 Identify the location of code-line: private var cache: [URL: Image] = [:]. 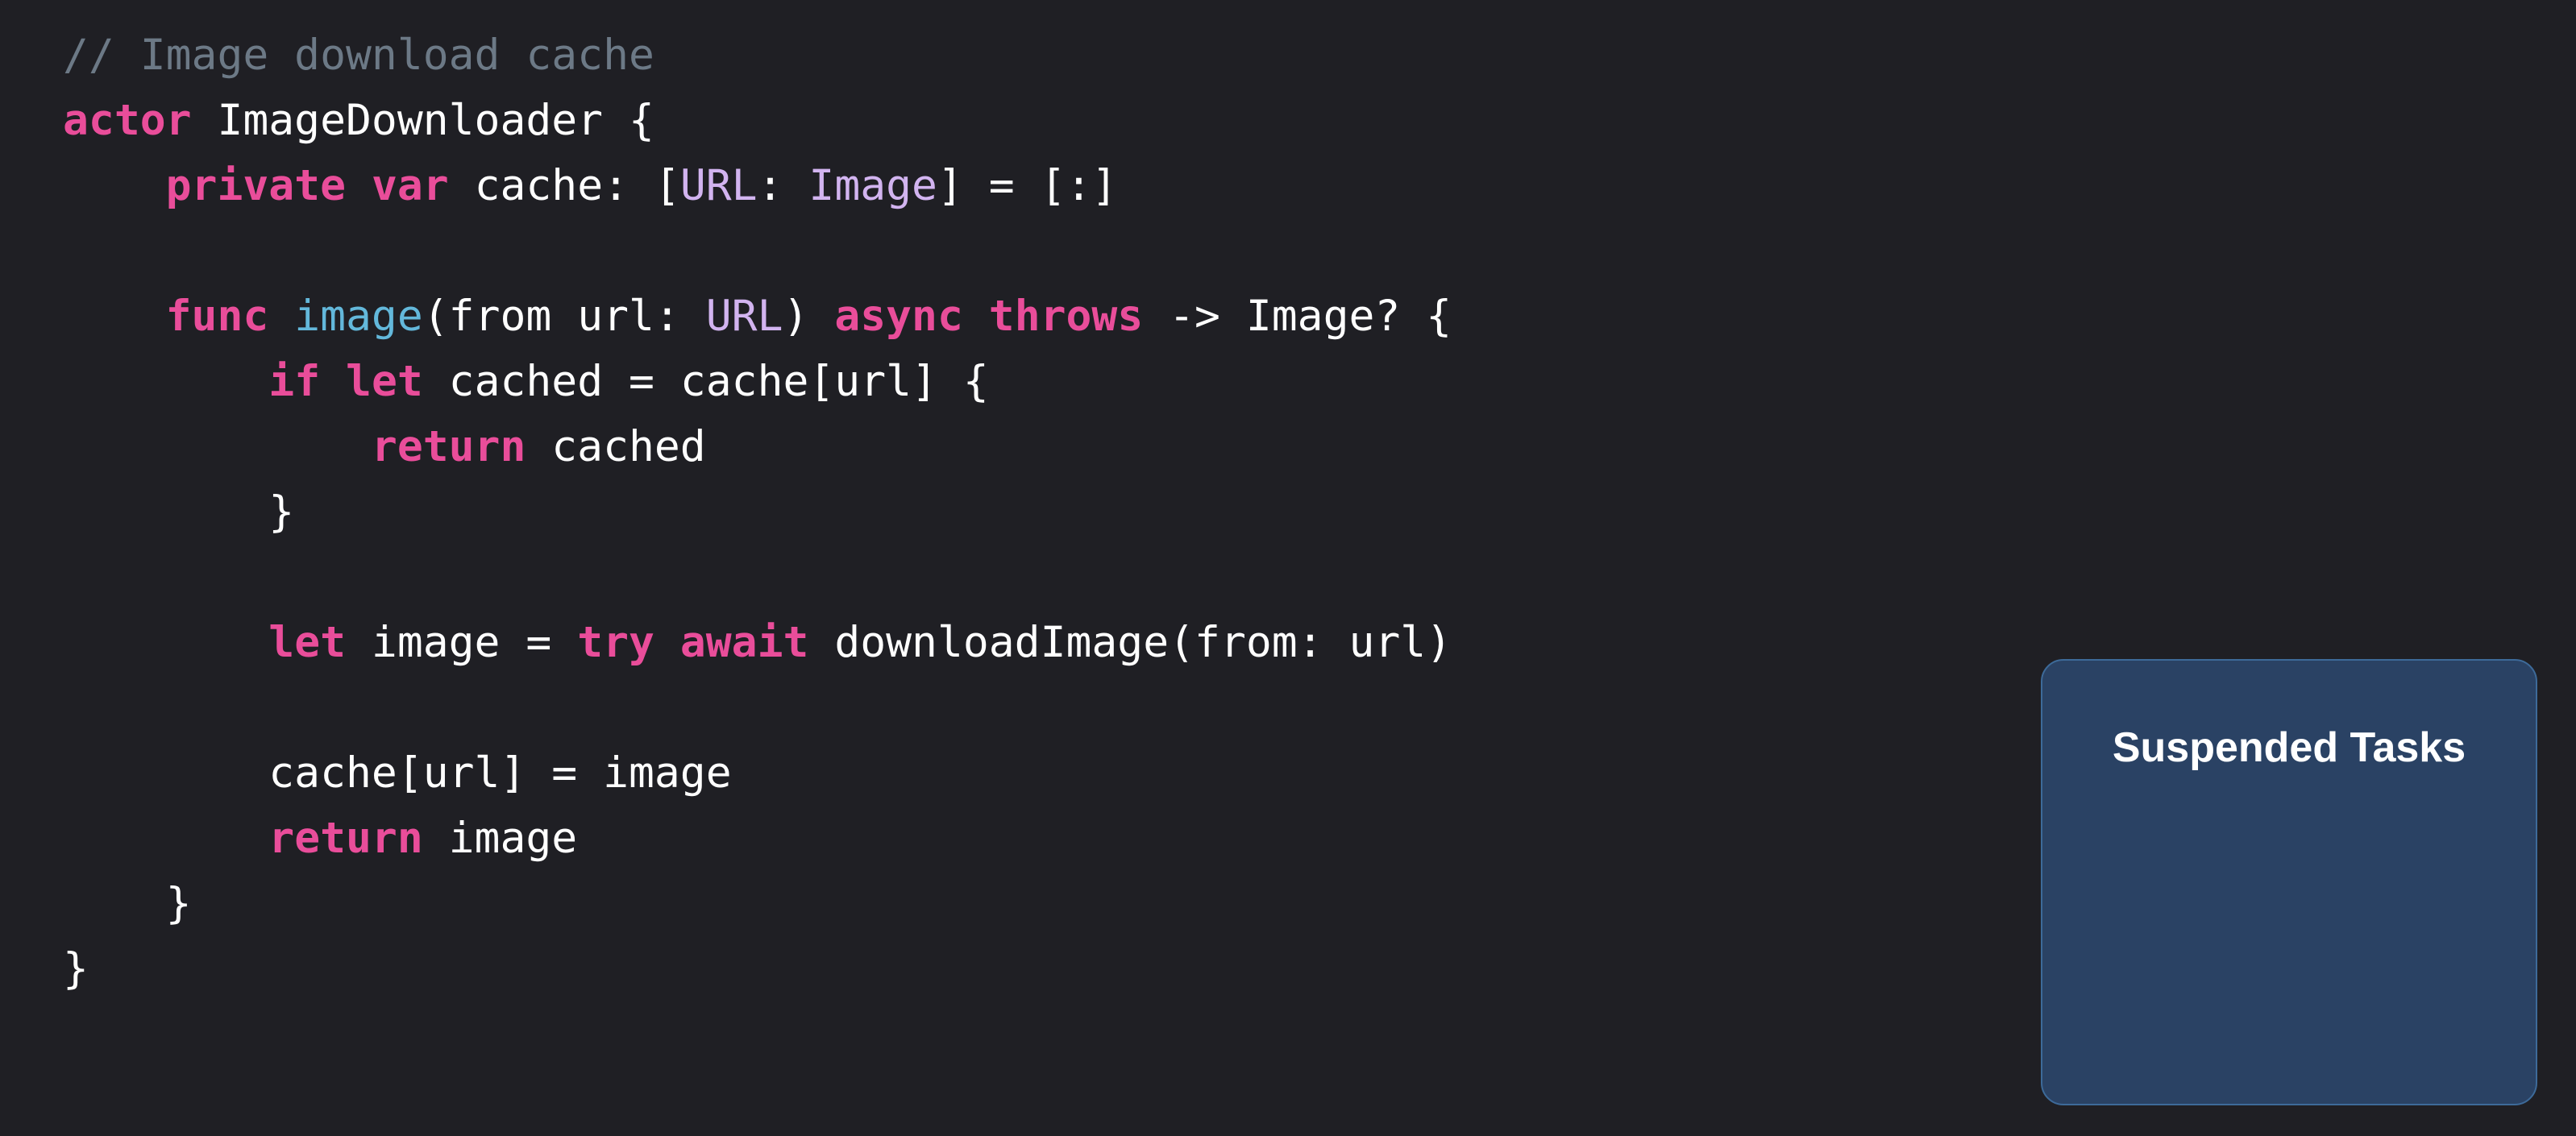
(757, 186).